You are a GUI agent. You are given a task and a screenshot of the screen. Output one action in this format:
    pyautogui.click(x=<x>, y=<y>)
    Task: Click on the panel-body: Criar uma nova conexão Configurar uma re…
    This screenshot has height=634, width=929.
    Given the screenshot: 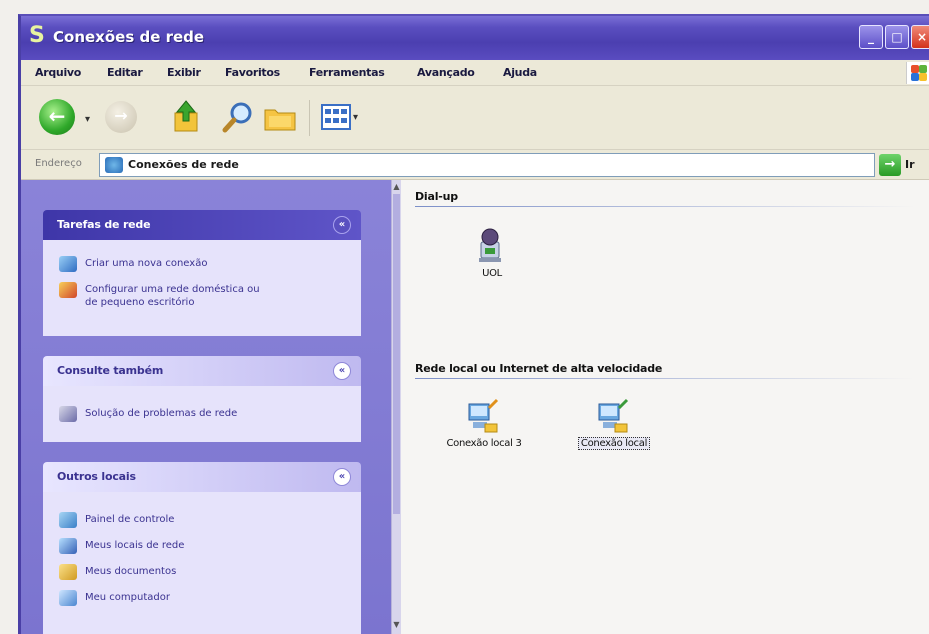 What is the action you would take?
    pyautogui.click(x=202, y=288)
    